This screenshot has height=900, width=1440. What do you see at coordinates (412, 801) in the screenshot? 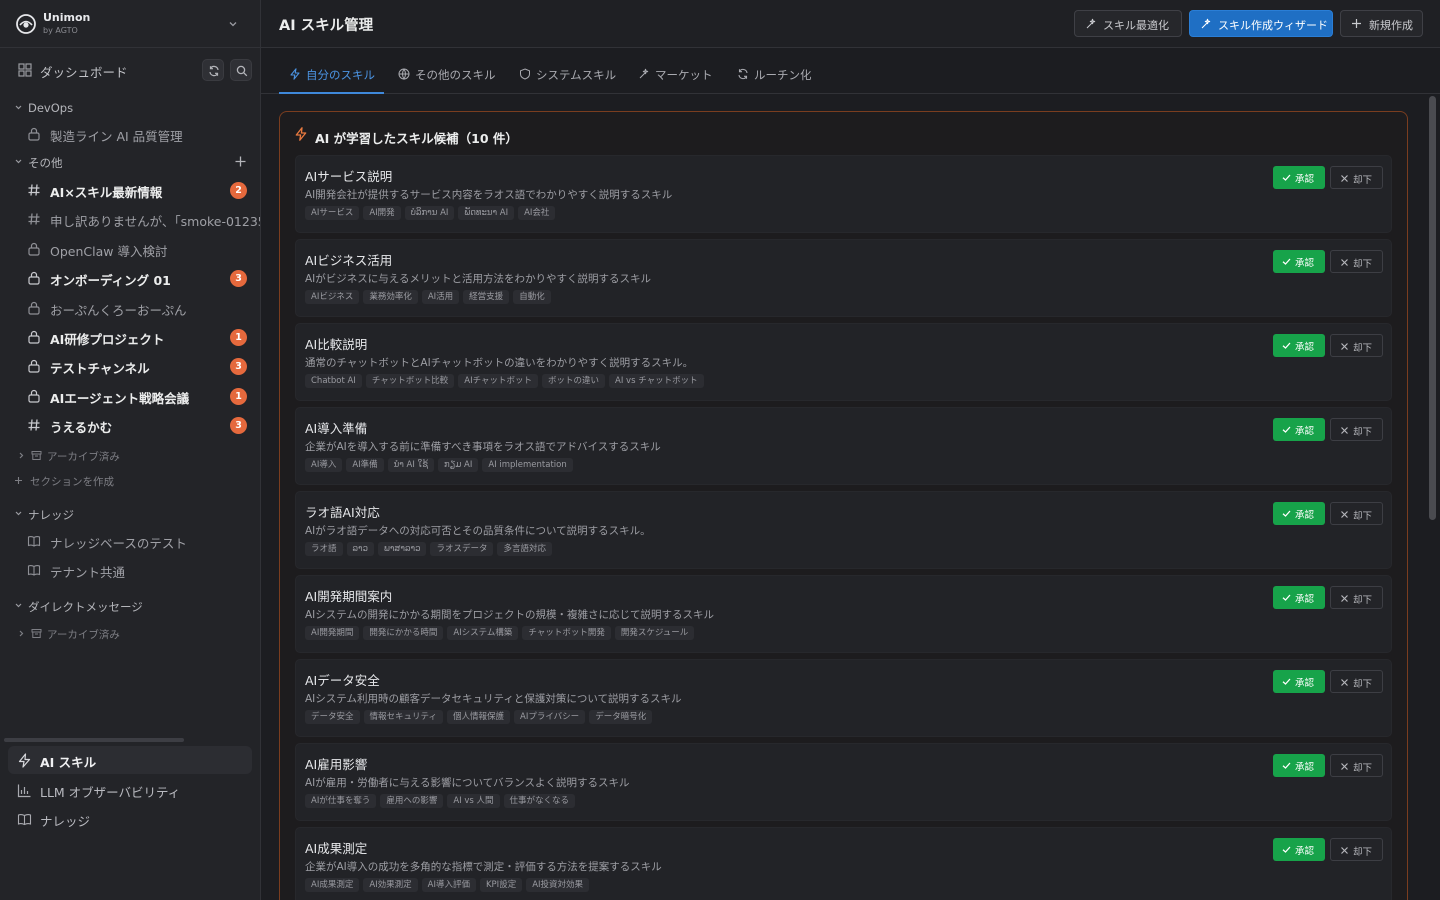
I see `skill-tag: 雇用への影響` at bounding box center [412, 801].